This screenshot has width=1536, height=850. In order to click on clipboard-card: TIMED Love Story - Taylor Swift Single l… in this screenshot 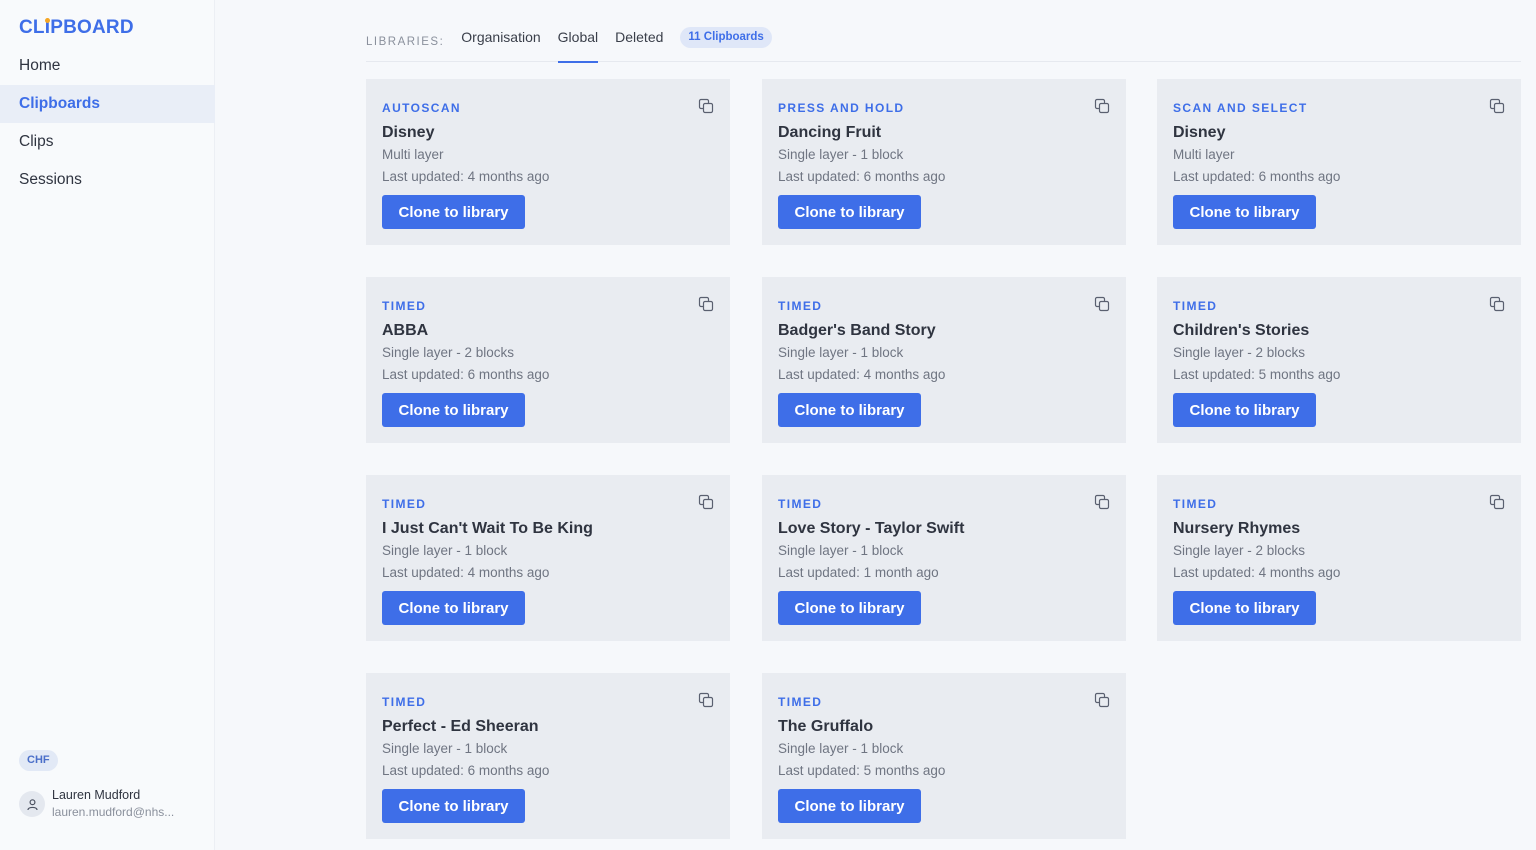, I will do `click(944, 558)`.